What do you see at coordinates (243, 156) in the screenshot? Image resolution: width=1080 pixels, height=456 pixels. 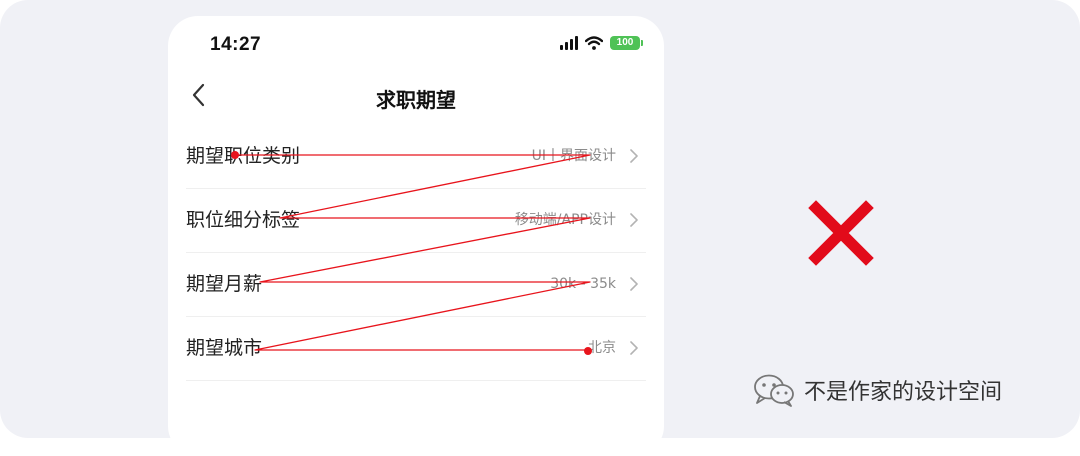 I see `row-label: 期望职位类别` at bounding box center [243, 156].